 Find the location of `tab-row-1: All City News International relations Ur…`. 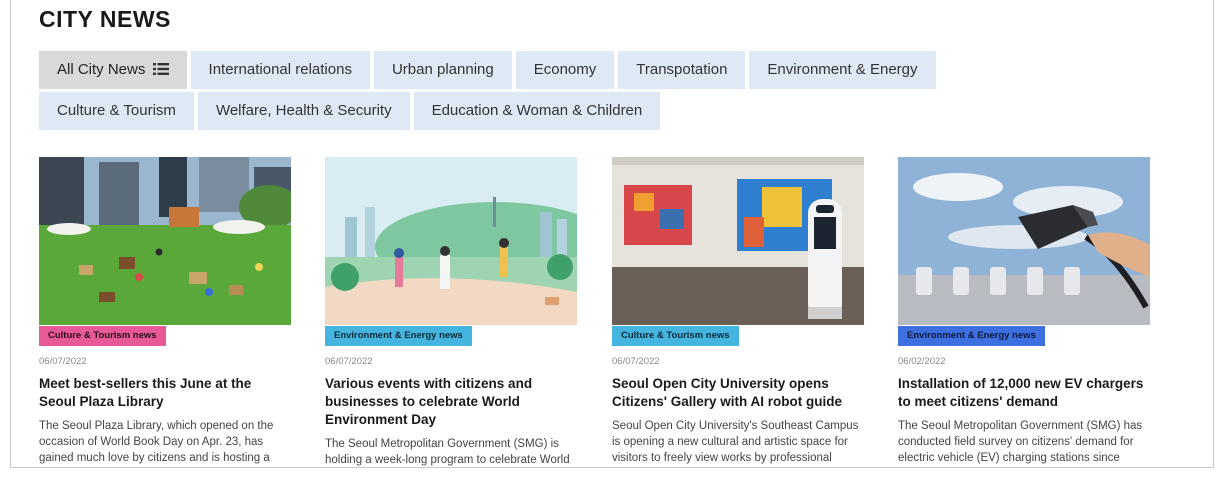

tab-row-1: All City News International relations Ur… is located at coordinates (539, 70).